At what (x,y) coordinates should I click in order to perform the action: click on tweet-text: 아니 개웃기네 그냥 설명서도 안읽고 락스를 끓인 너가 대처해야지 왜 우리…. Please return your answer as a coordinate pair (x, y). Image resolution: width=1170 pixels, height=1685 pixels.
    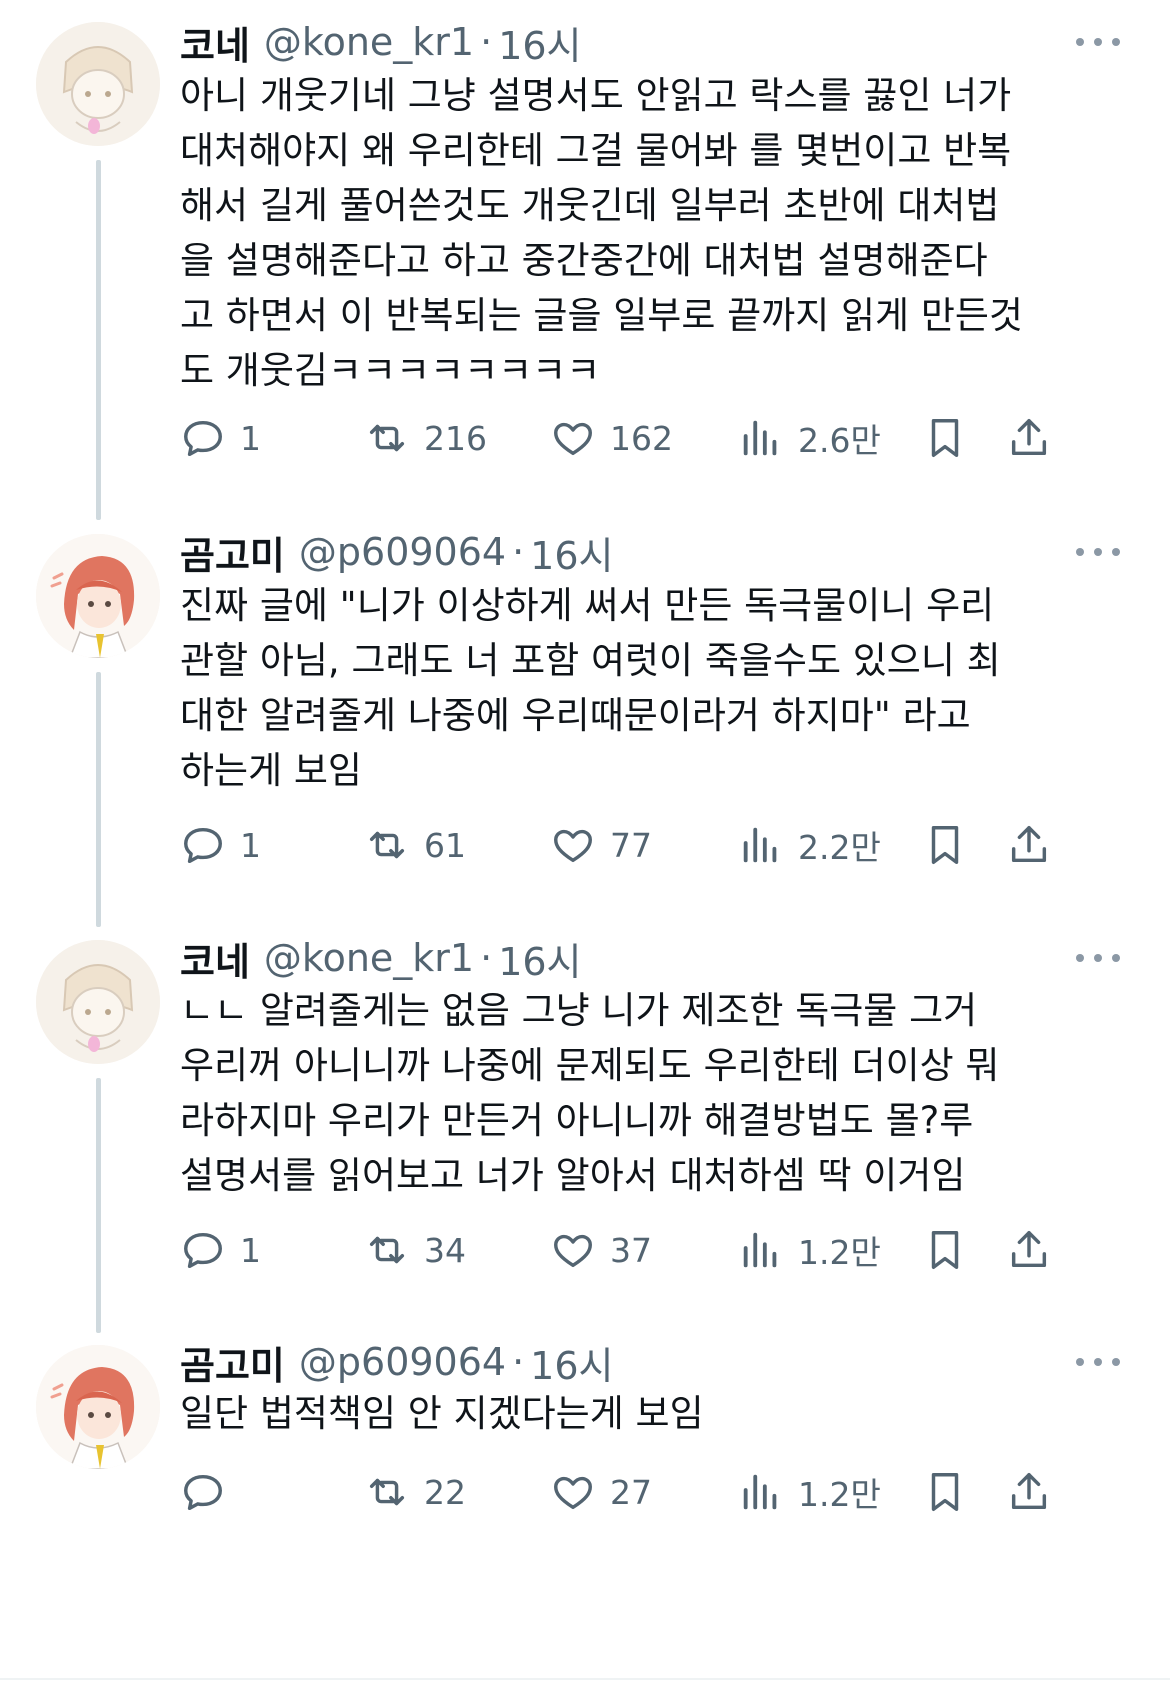
    Looking at the image, I should click on (601, 233).